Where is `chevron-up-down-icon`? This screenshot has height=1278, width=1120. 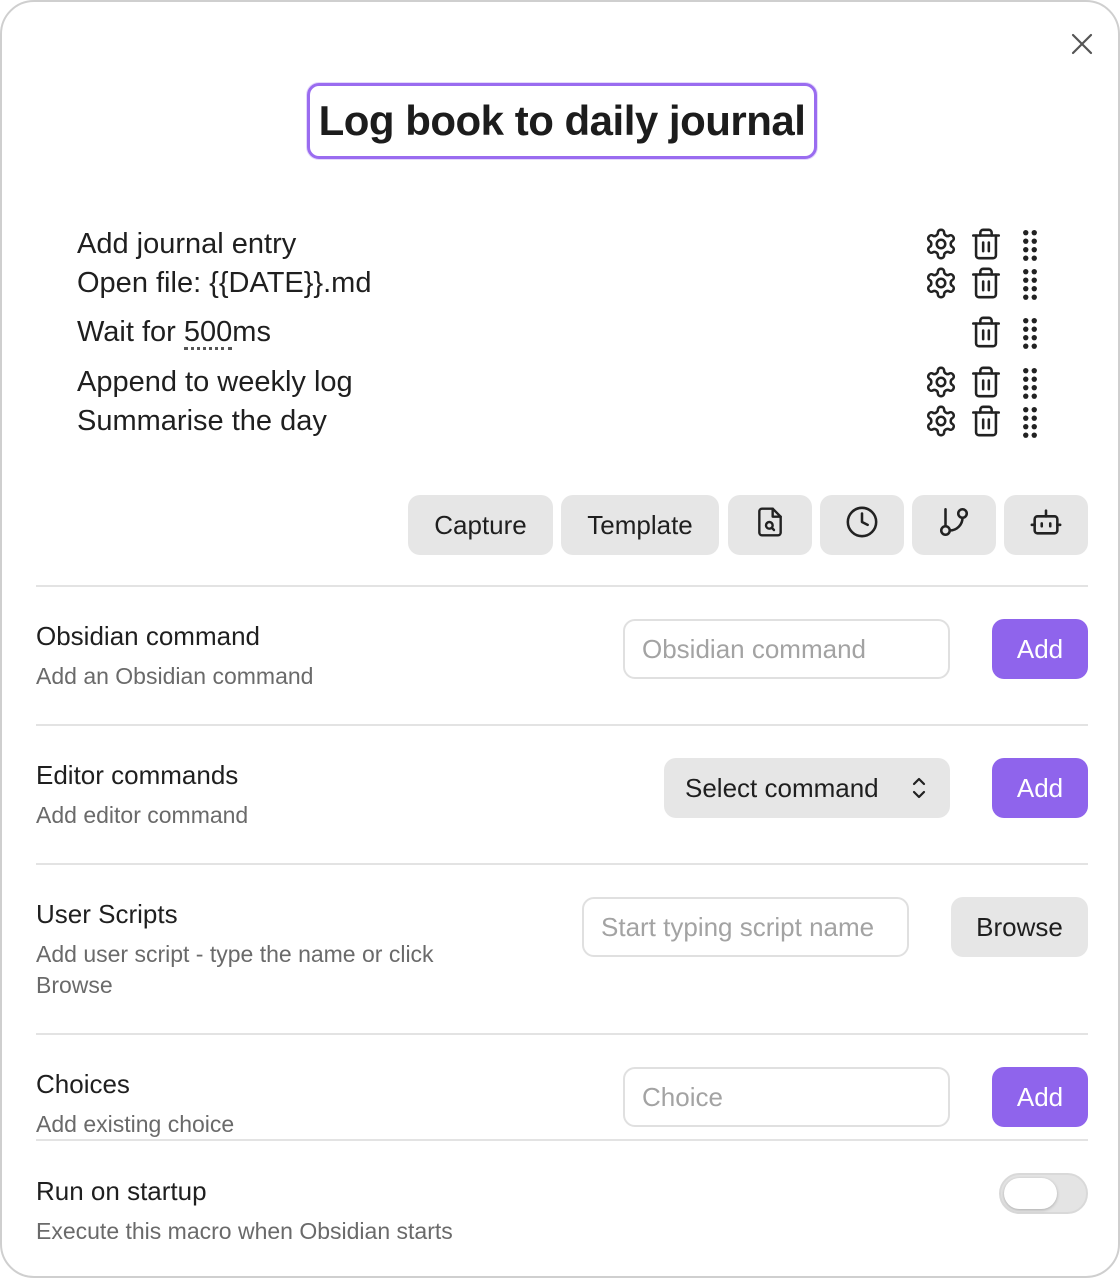 chevron-up-down-icon is located at coordinates (919, 791).